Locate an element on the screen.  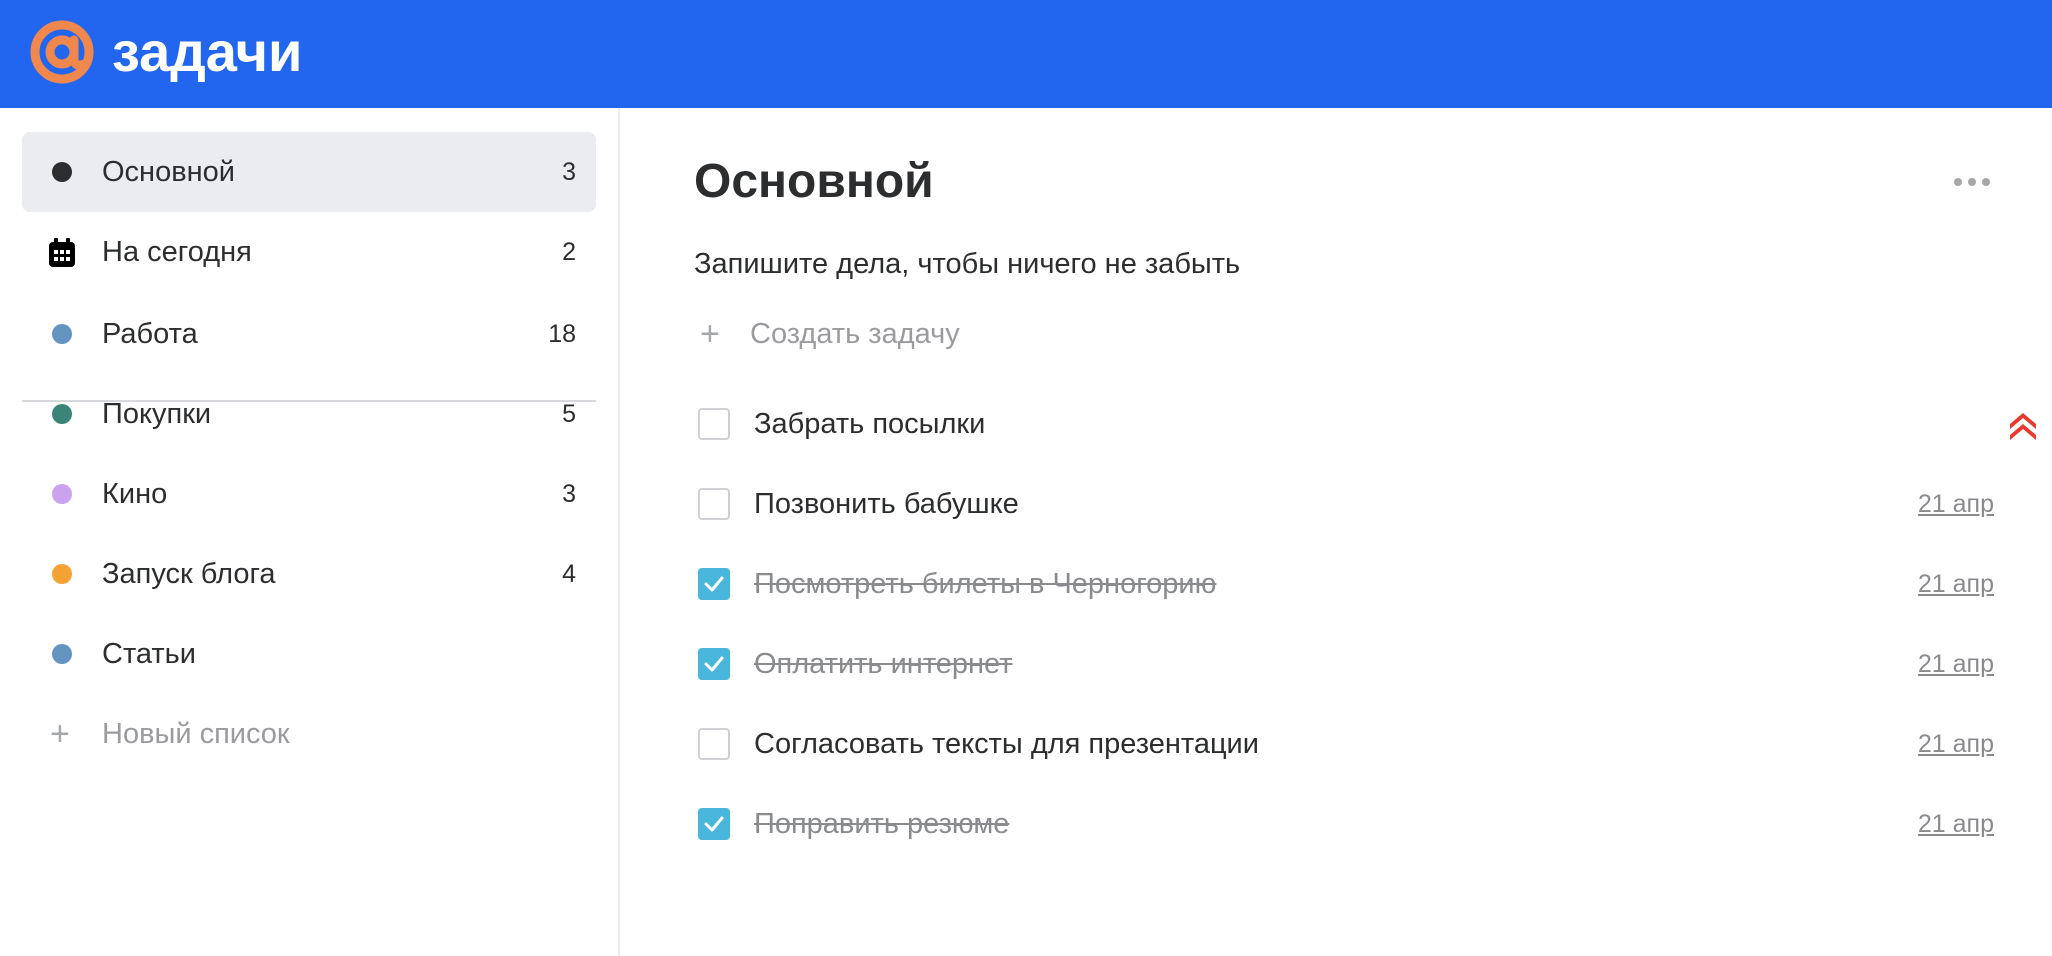
sidebar-item-label: Запуск блога is located at coordinates (189, 574).